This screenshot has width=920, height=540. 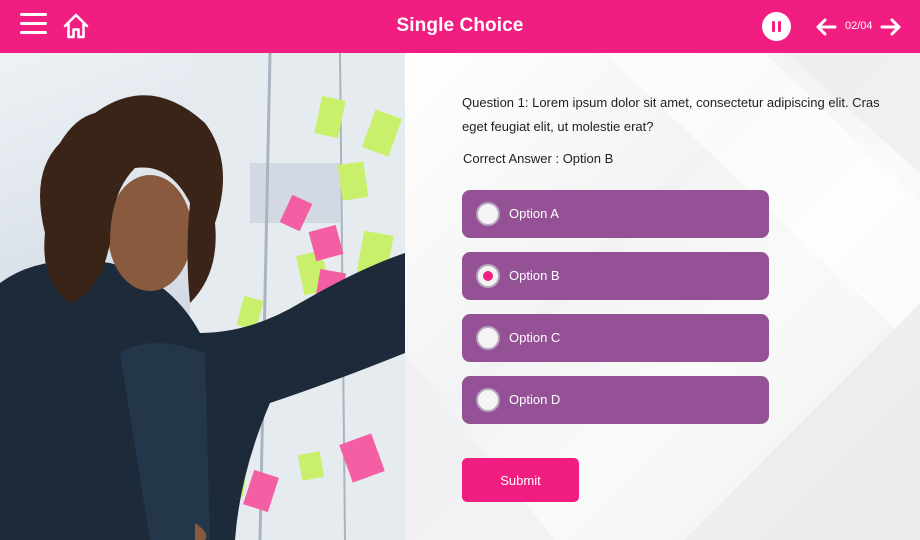 I want to click on option-d: Option D, so click(x=615, y=400).